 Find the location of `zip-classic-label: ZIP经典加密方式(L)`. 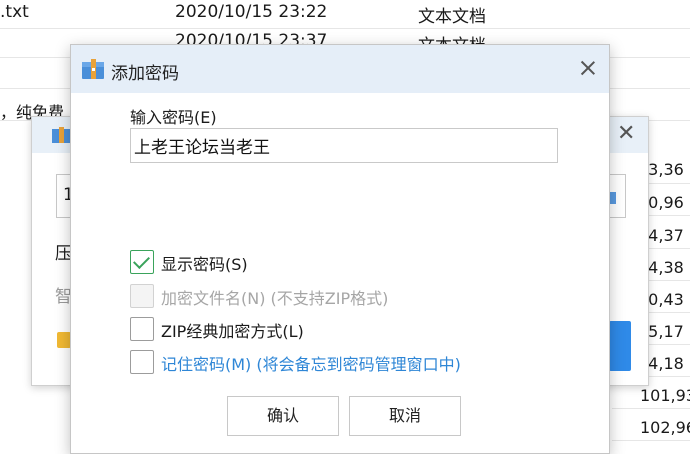

zip-classic-label: ZIP经典加密方式(L) is located at coordinates (232, 331).